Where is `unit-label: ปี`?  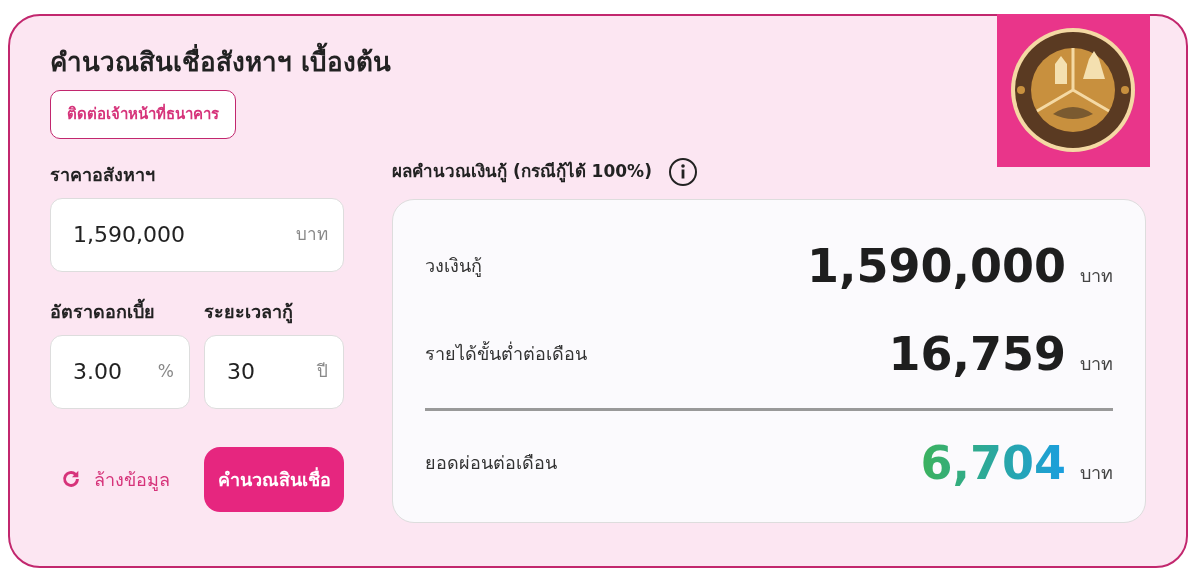 unit-label: ปี is located at coordinates (322, 371).